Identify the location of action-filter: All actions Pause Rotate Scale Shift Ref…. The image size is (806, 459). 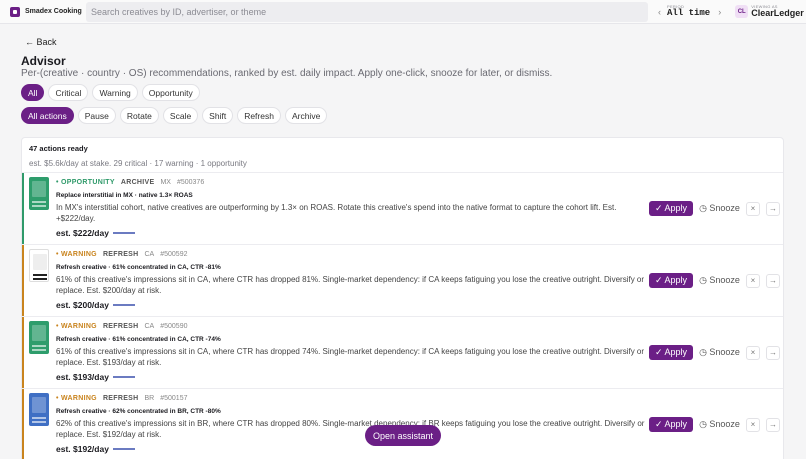
(174, 115).